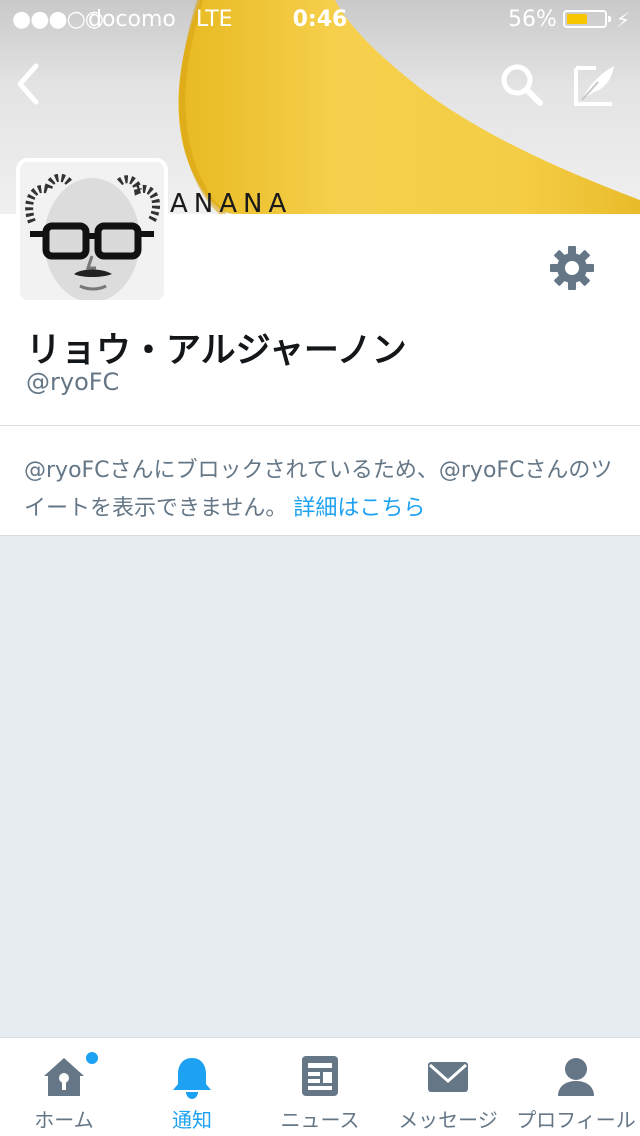  What do you see at coordinates (64, 1077) in the screenshot?
I see `home-icon` at bounding box center [64, 1077].